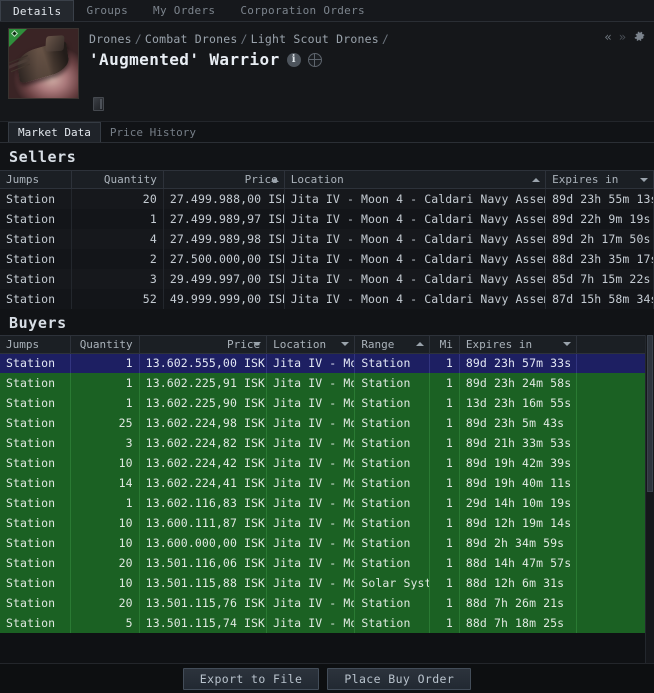  Describe the element at coordinates (415, 179) in the screenshot. I see `sellers-column-header-location: Location` at that location.